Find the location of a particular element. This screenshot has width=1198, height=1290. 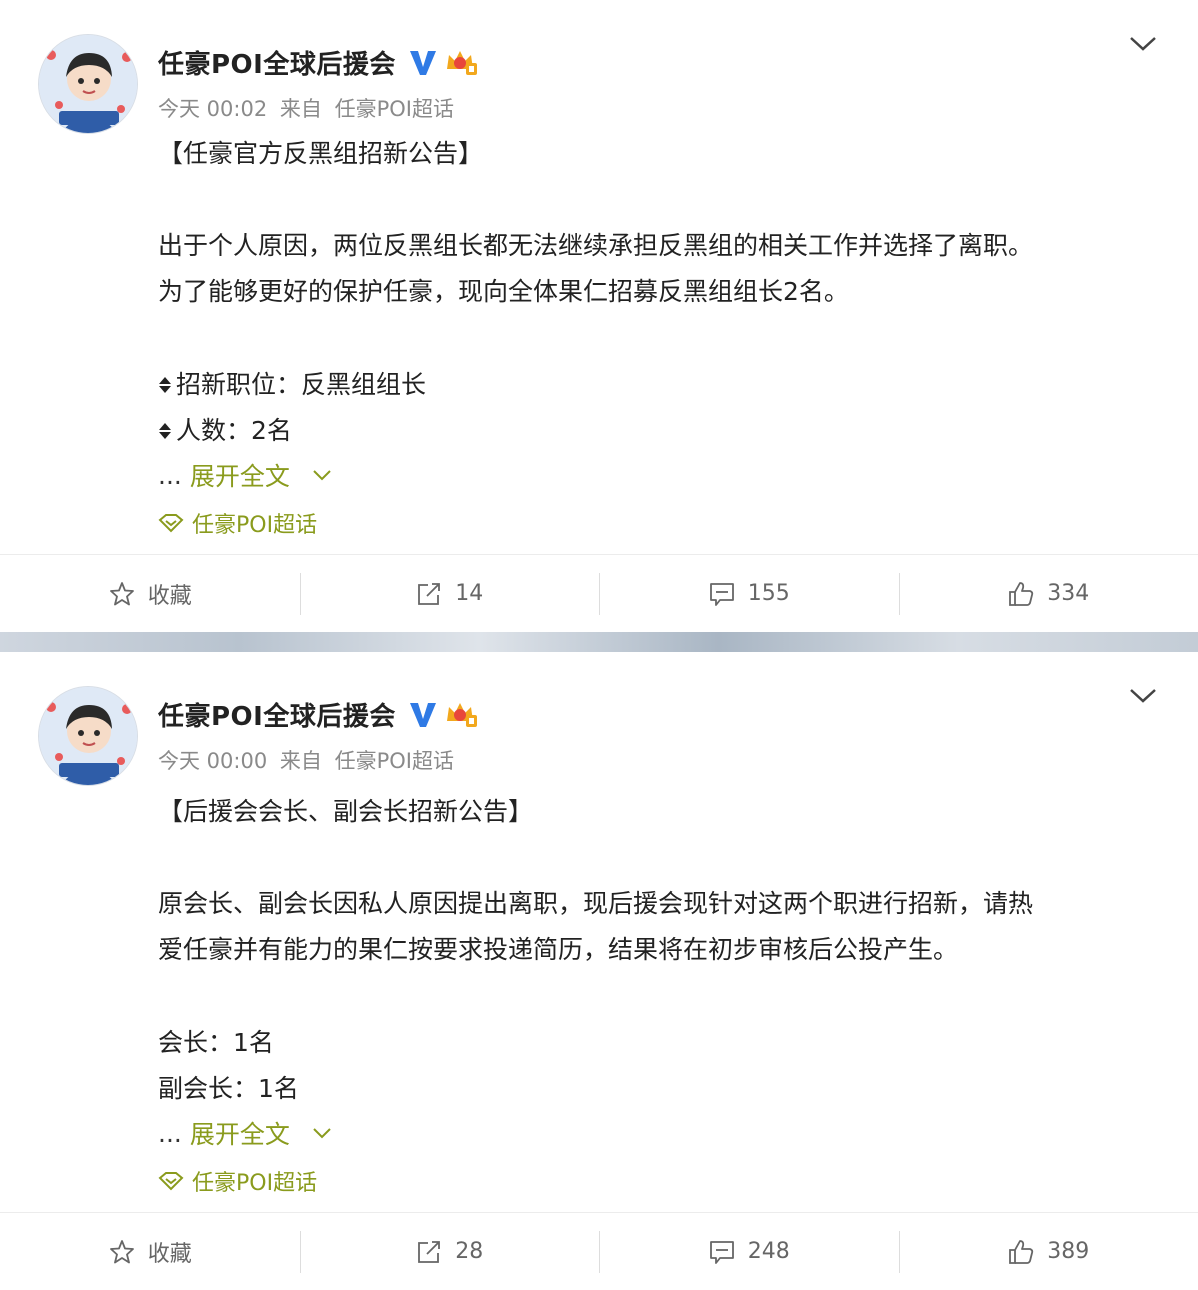

action-bar: 收藏 14 155 334 is located at coordinates (599, 593).